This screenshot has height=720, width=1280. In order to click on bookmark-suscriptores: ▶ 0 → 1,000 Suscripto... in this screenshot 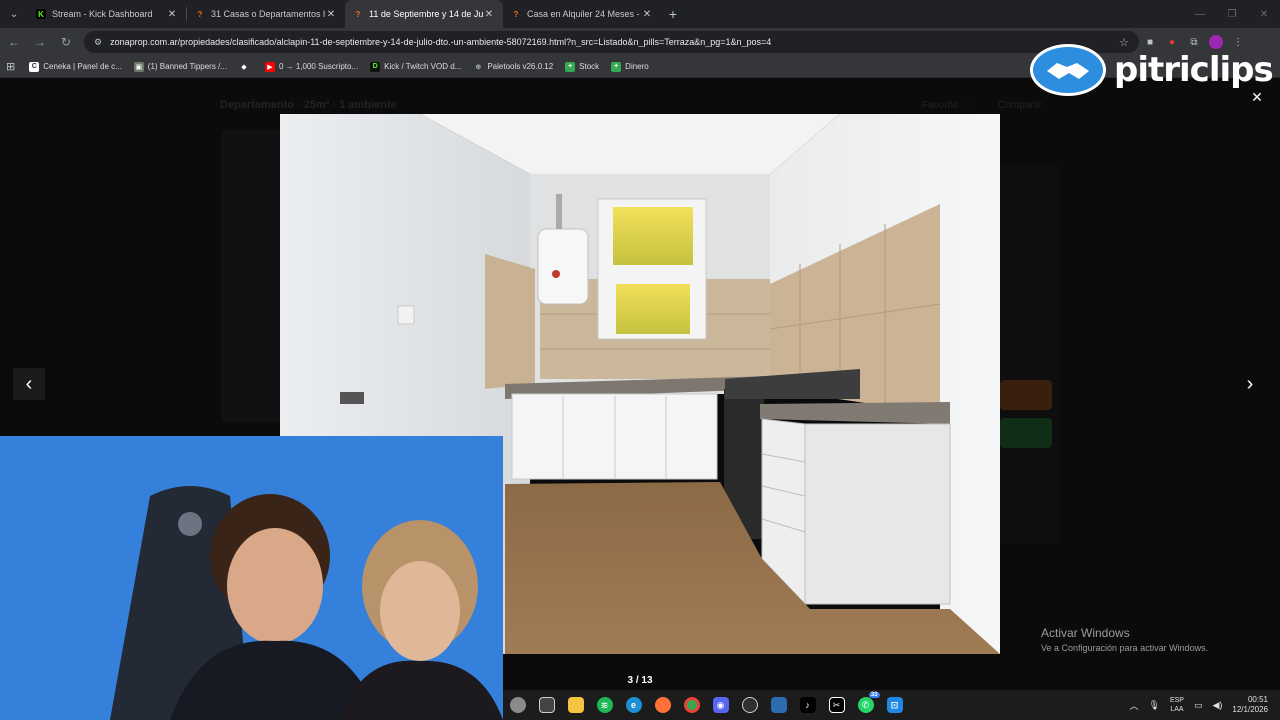, I will do `click(311, 66)`.